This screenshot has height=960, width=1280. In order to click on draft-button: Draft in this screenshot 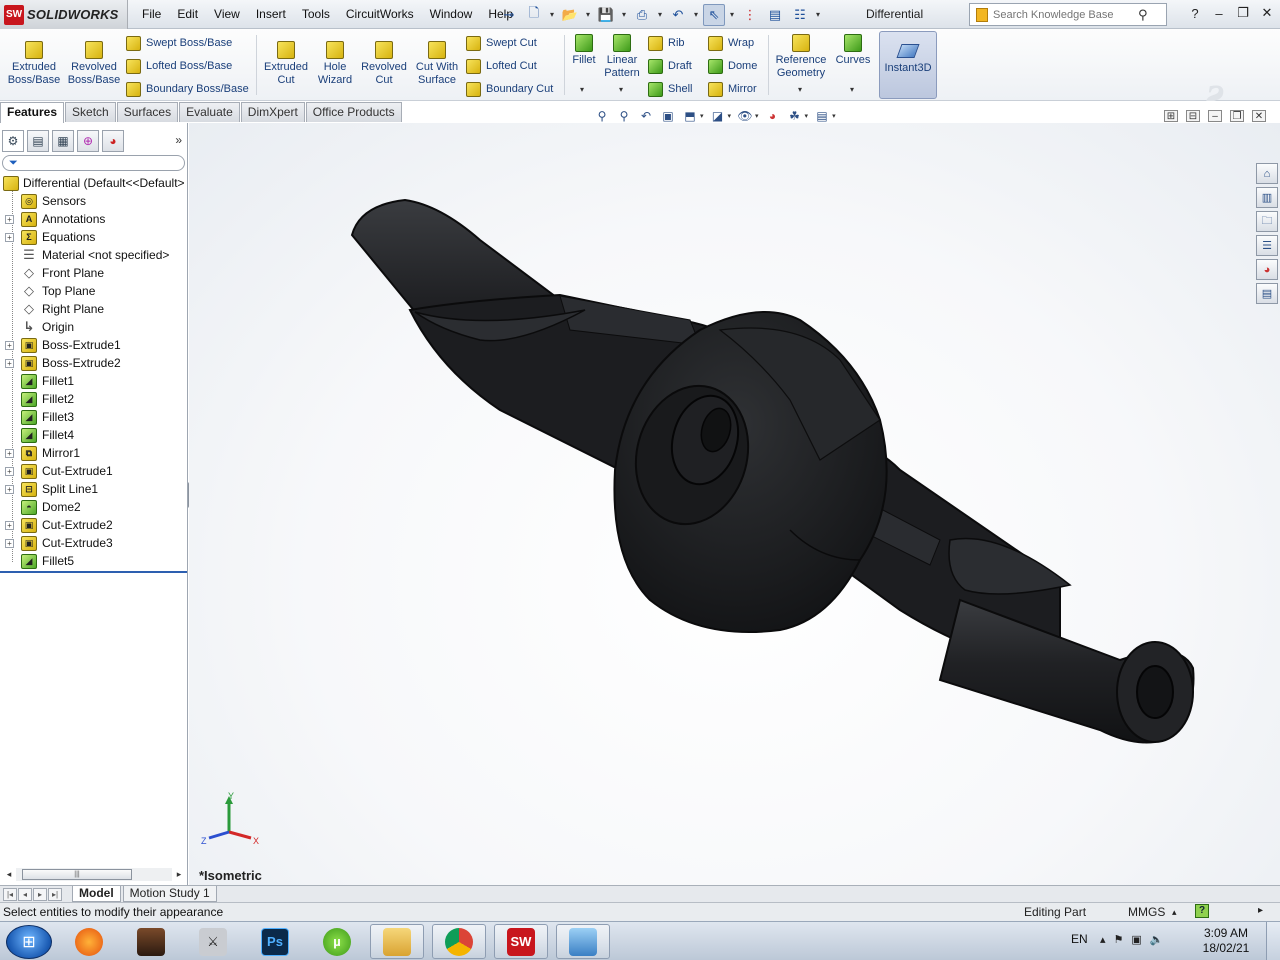, I will do `click(670, 66)`.